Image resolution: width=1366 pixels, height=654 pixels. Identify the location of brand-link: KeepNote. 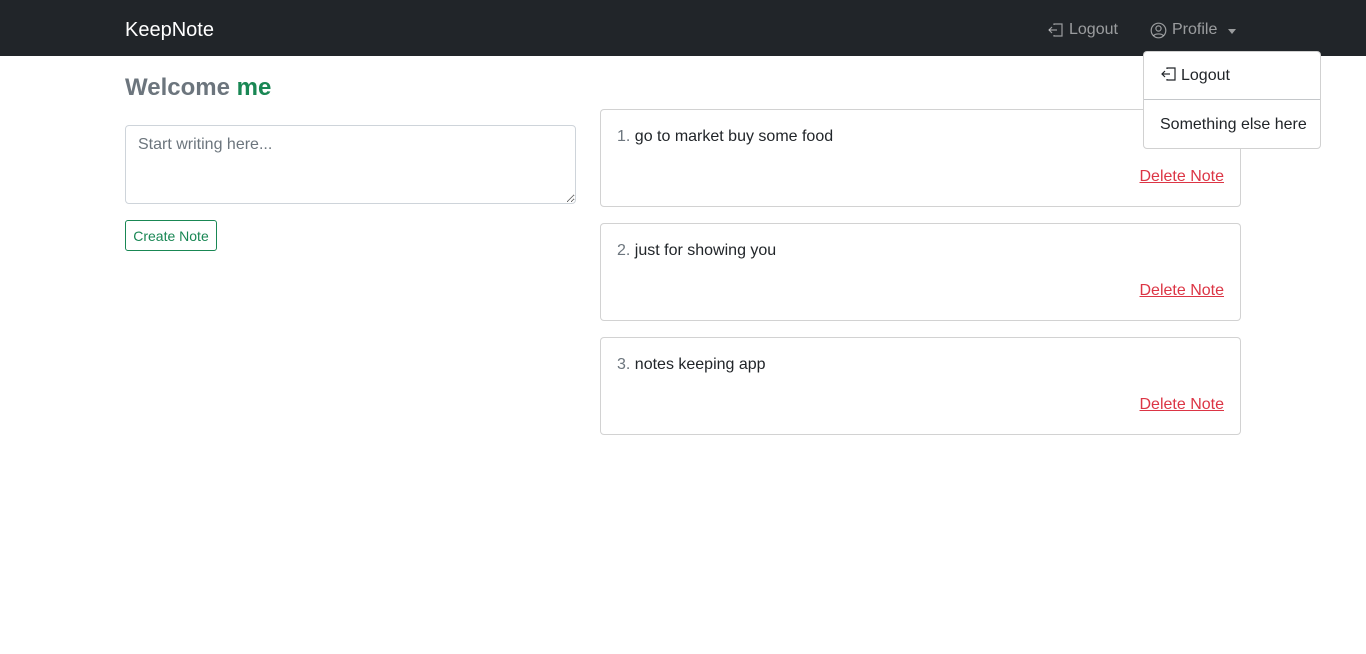
(169, 30).